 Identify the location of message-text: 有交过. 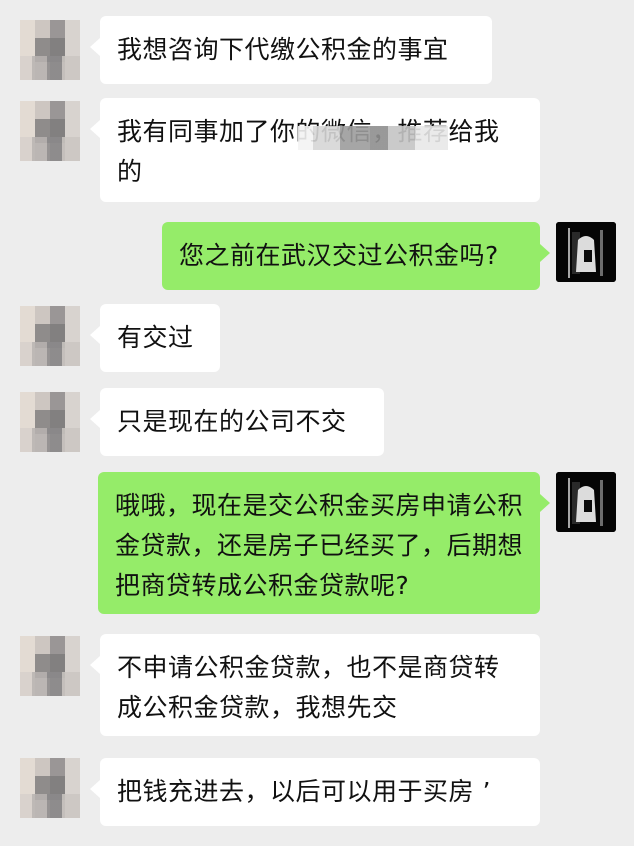
(155, 337).